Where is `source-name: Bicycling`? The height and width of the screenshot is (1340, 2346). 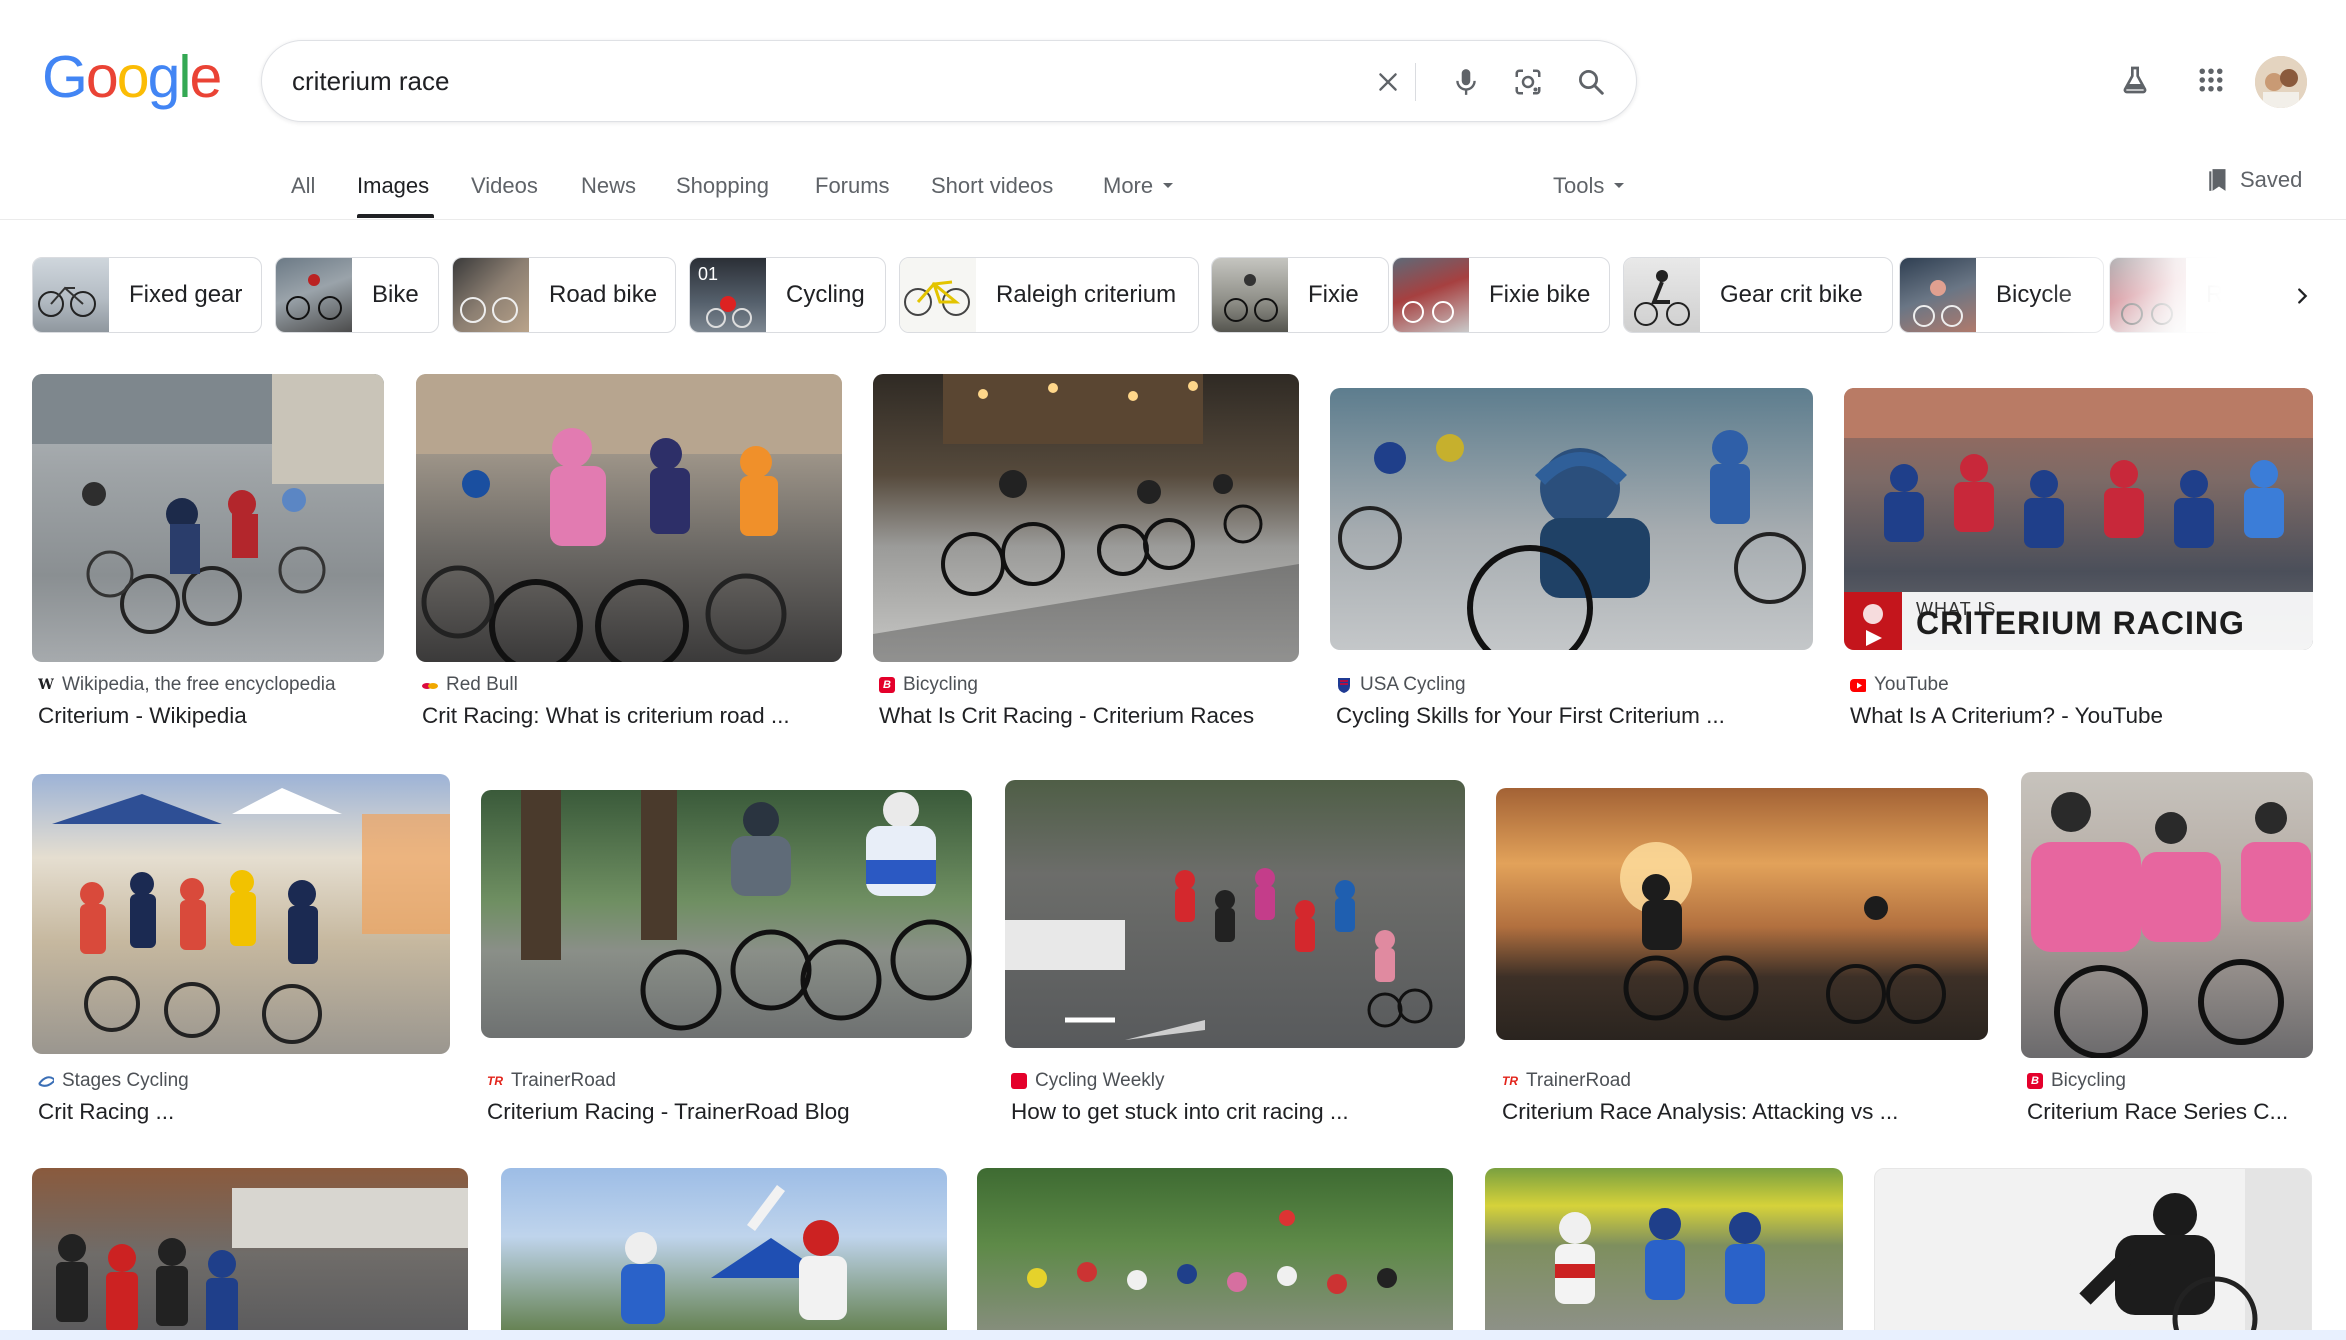 source-name: Bicycling is located at coordinates (940, 684).